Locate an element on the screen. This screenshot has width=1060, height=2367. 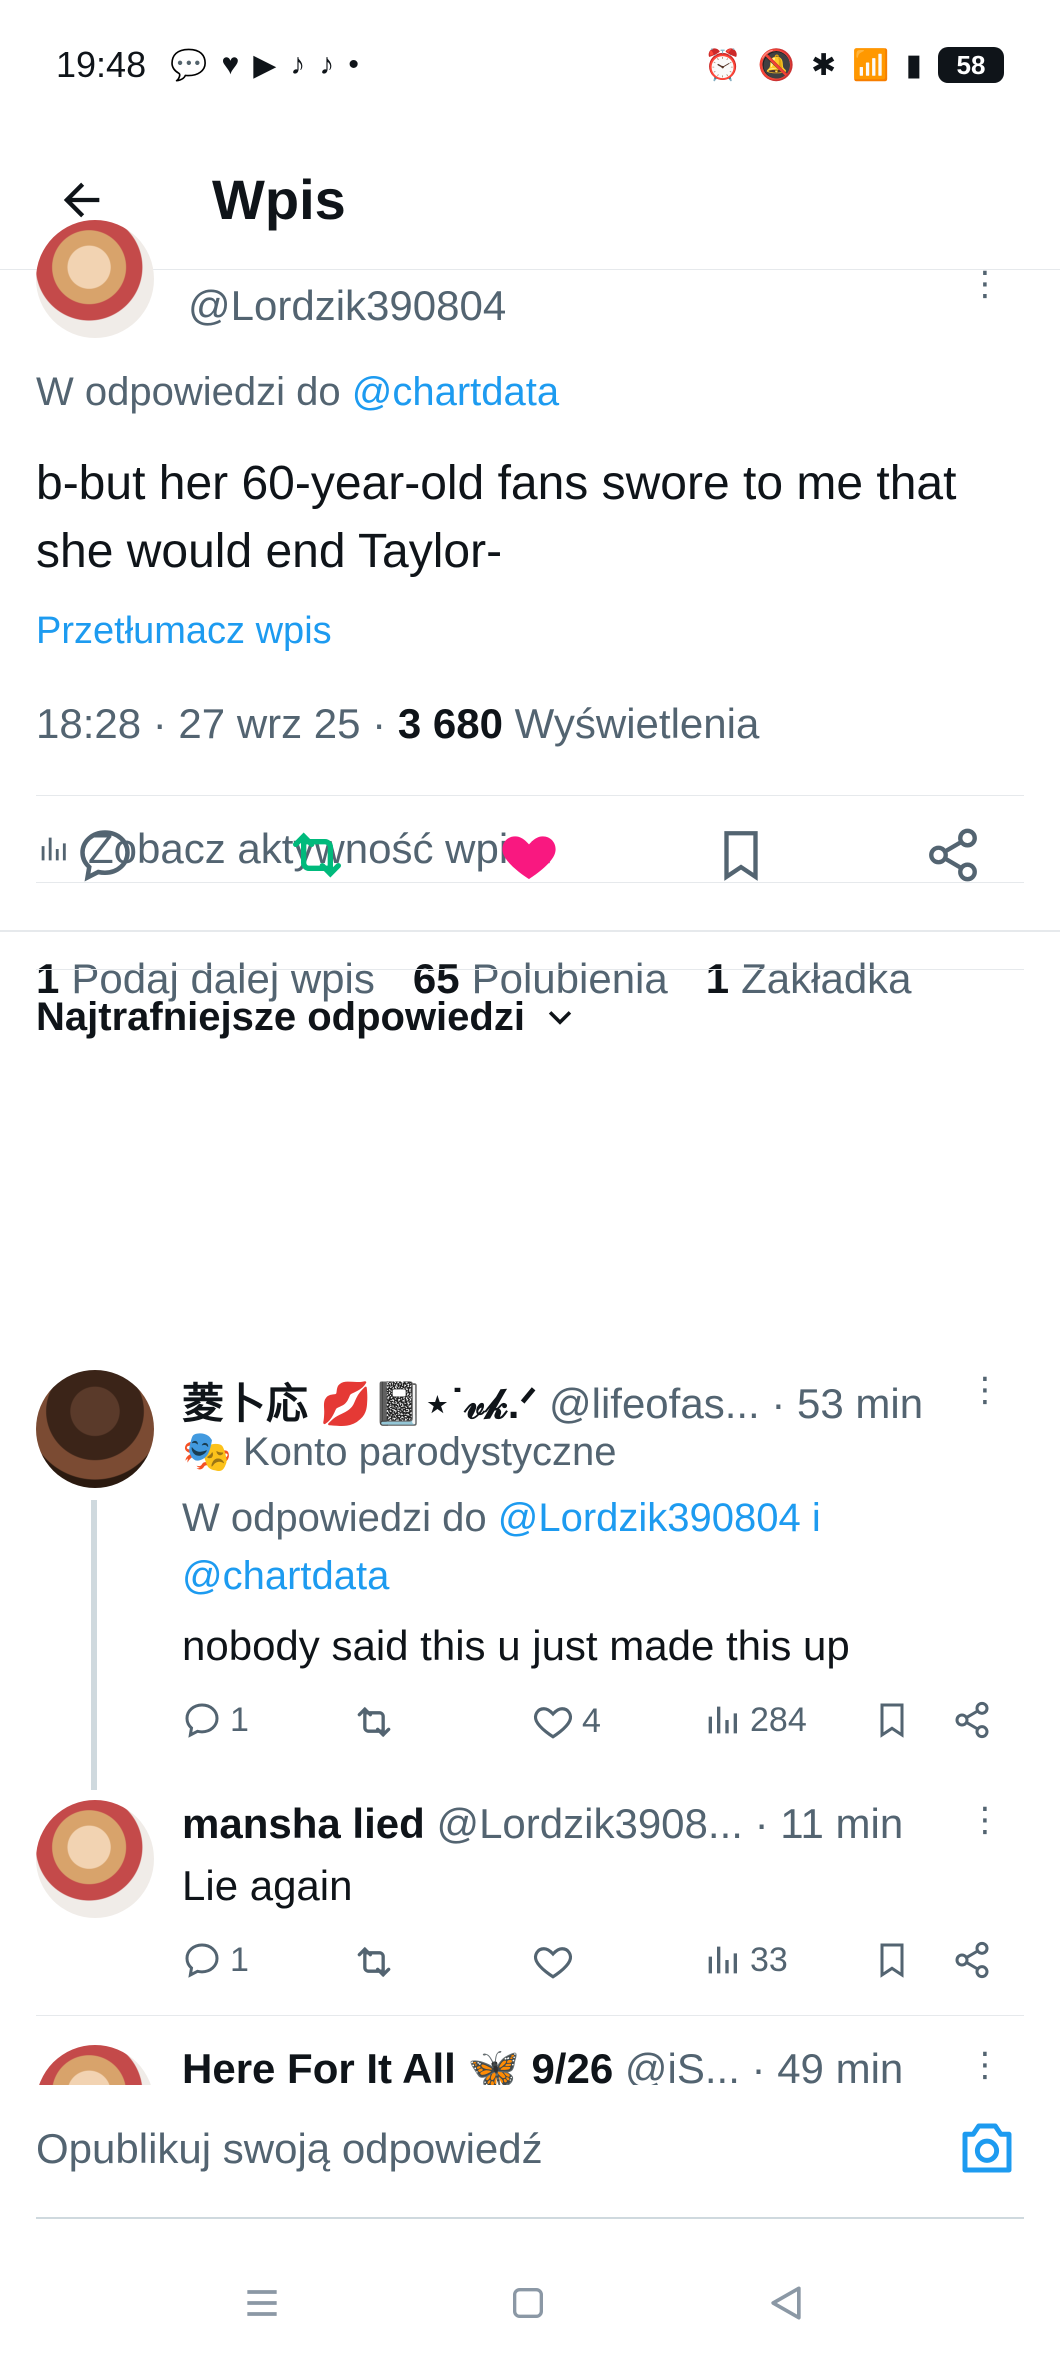
camera-icon is located at coordinates (987, 2148).